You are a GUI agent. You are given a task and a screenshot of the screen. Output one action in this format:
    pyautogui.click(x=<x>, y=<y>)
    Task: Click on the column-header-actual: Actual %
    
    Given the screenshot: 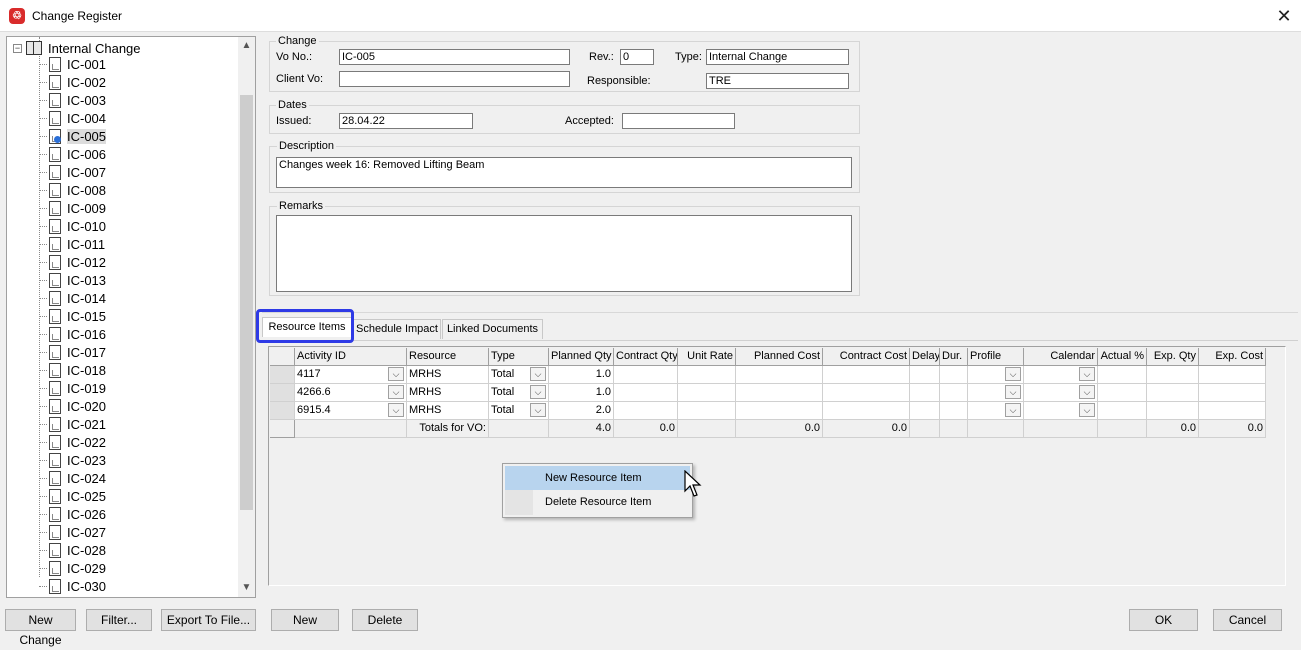 What is the action you would take?
    pyautogui.click(x=1122, y=357)
    